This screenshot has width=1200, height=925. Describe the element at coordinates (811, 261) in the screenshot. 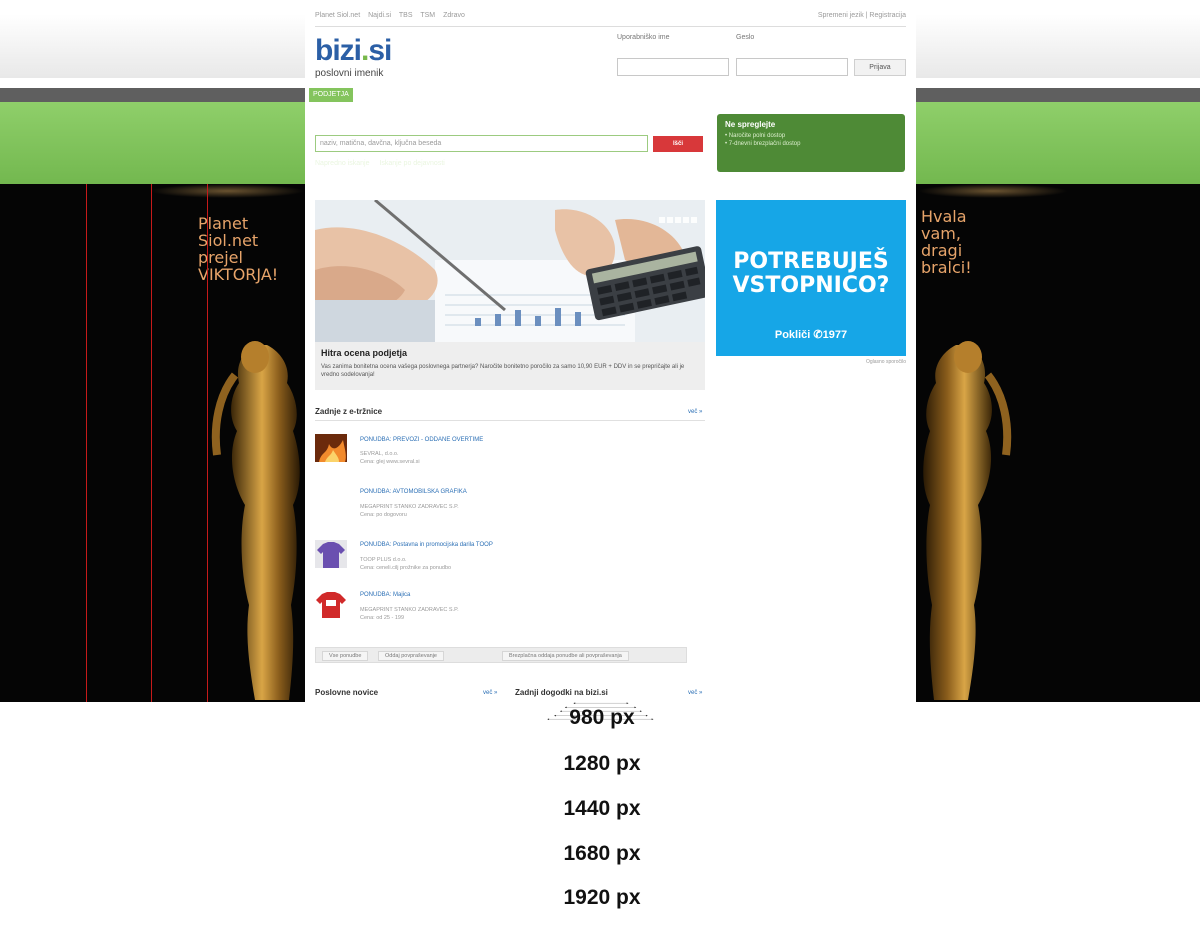

I see `ad-headline-1: POTREBUJEŠ` at that location.